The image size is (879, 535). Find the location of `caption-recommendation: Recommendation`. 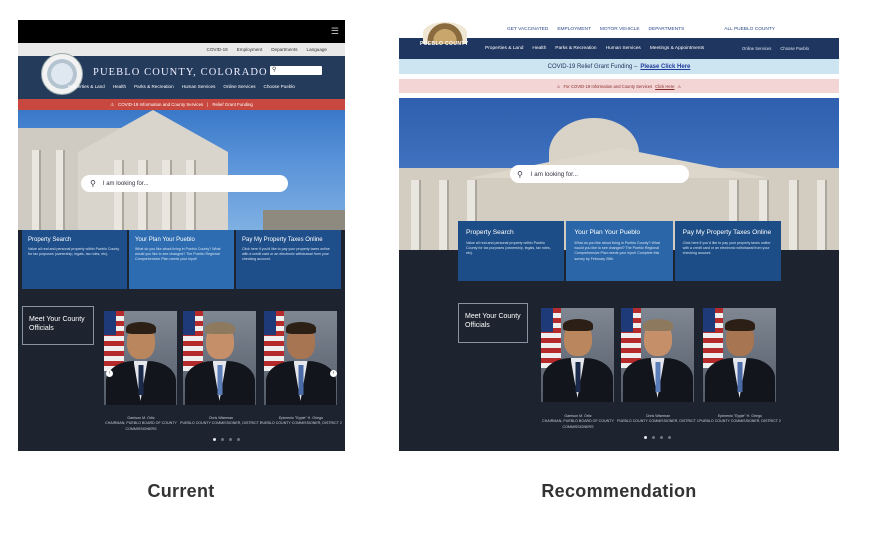

caption-recommendation: Recommendation is located at coordinates (619, 491).